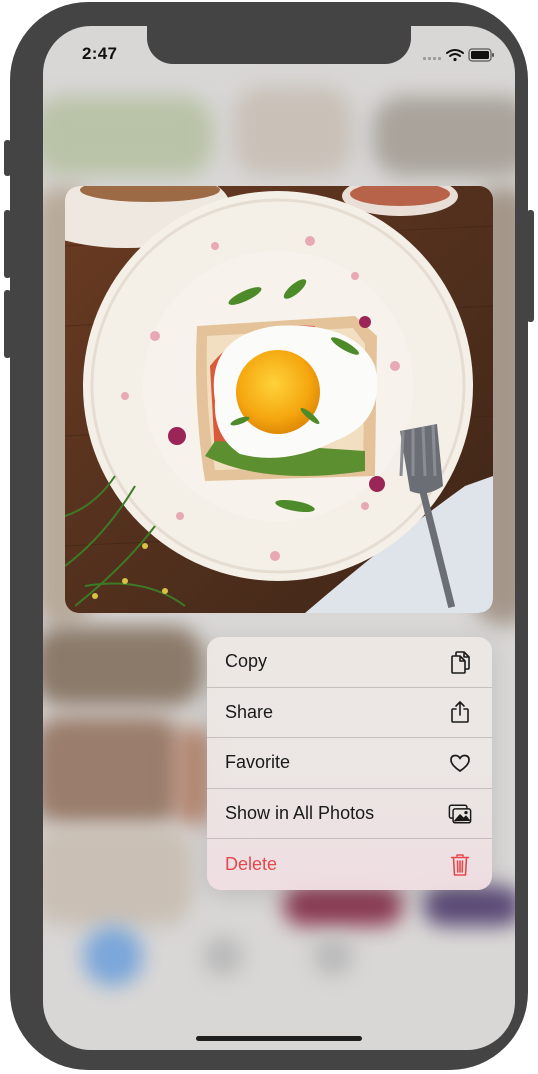 Image resolution: width=538 pixels, height=1074 pixels. I want to click on share-icon, so click(460, 712).